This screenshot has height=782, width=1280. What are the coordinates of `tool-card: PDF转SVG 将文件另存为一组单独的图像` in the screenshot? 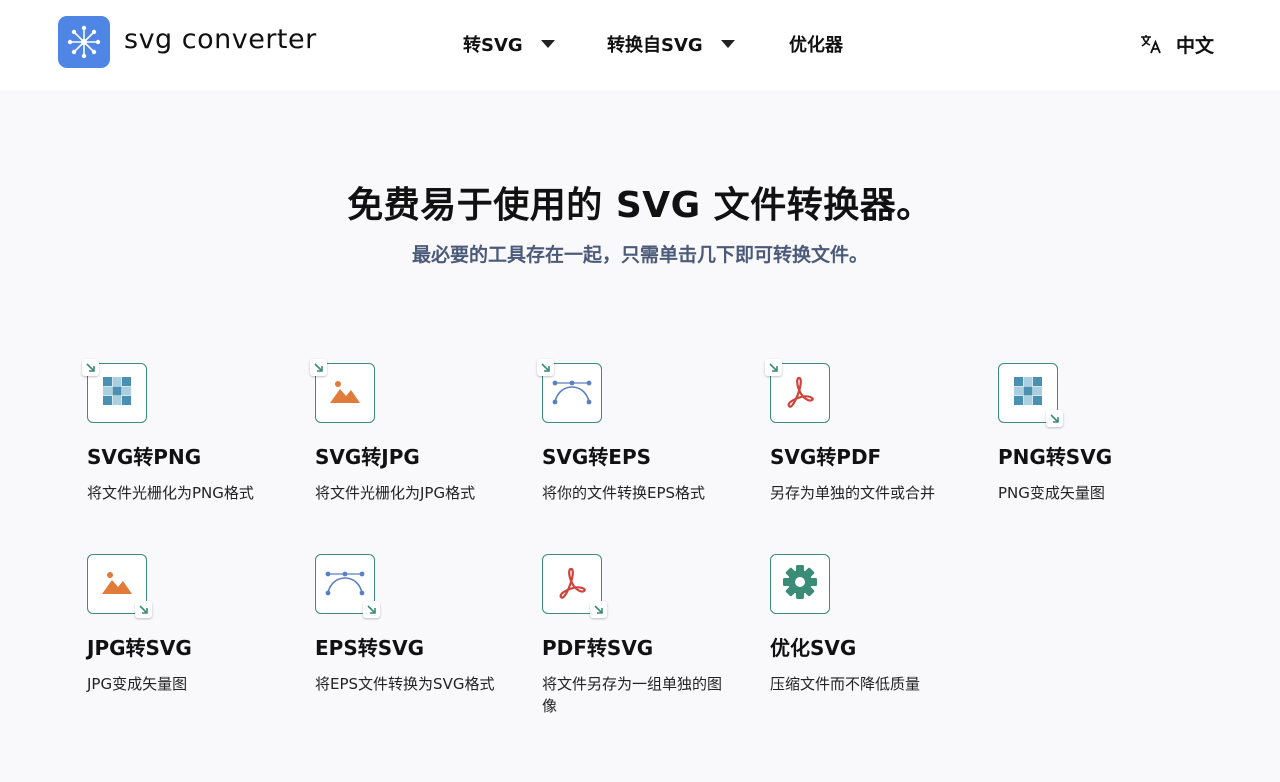 It's located at (642, 635).